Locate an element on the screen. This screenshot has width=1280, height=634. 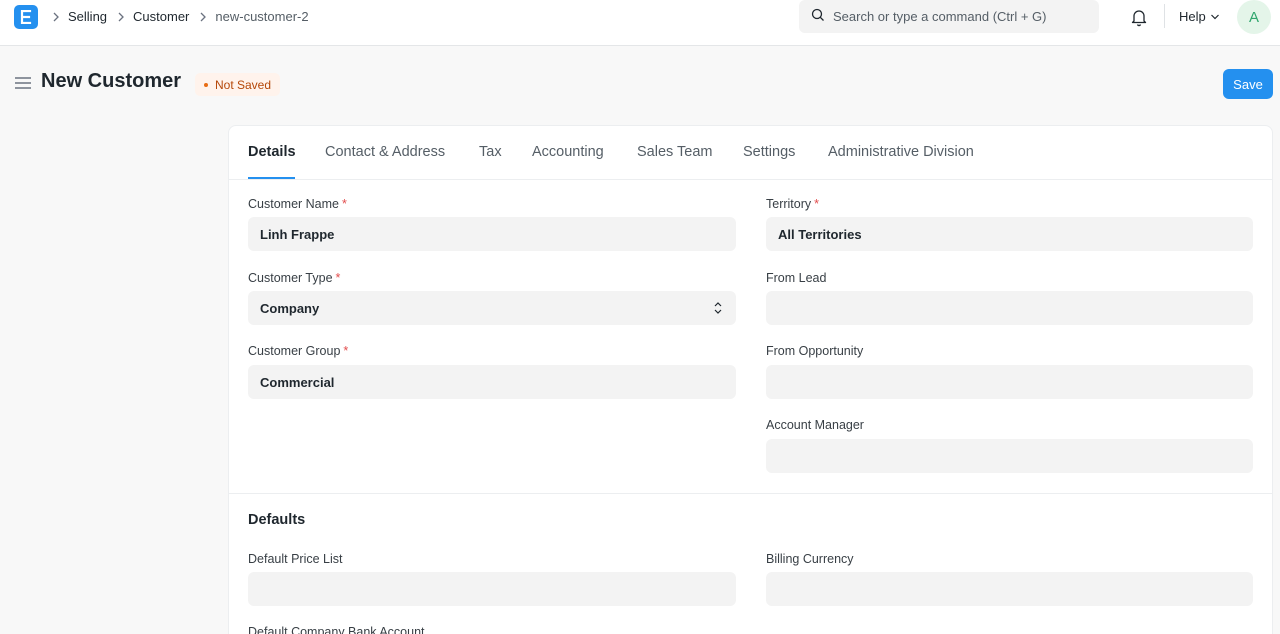
tab-accounting: Accounting is located at coordinates (568, 152).